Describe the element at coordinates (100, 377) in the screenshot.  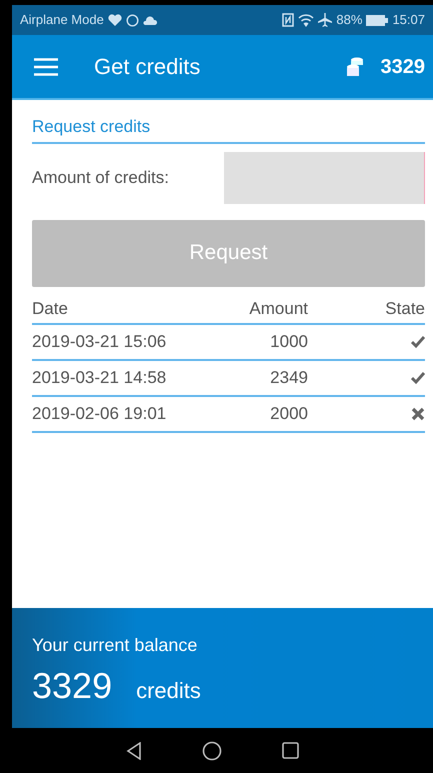
I see `date-cell-text: 2019-03-21 14:58` at that location.